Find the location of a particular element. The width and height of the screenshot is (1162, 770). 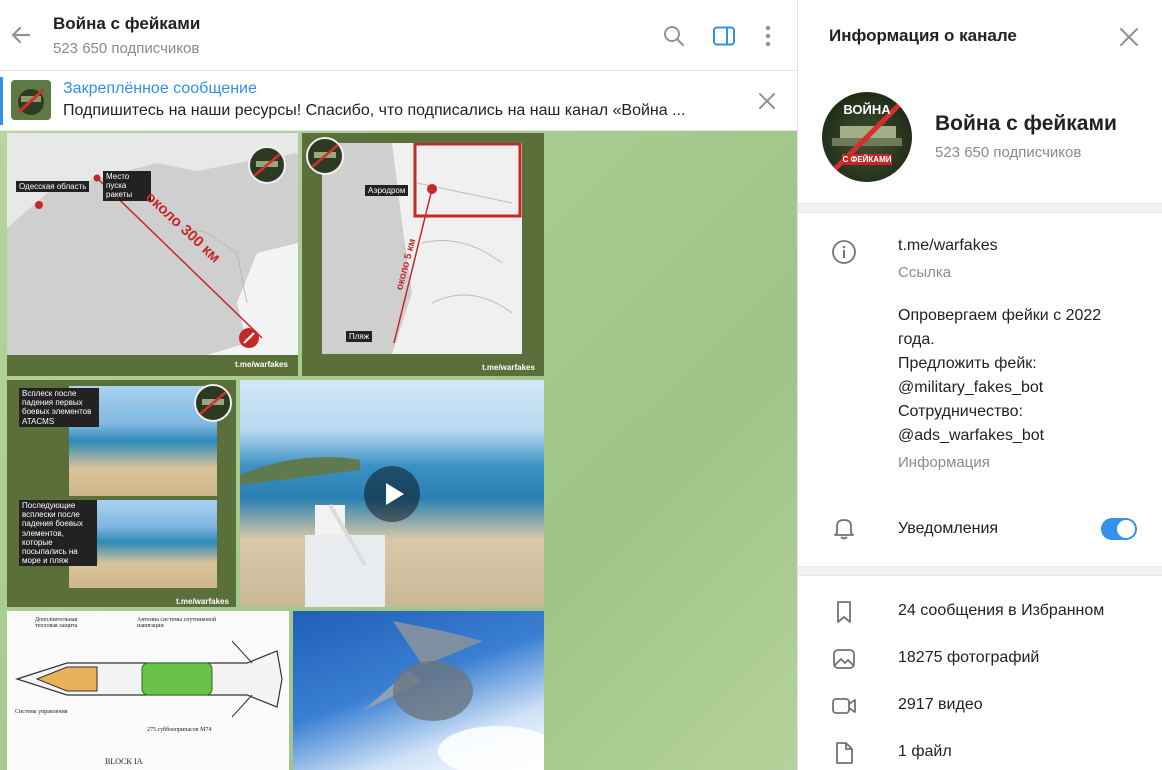

bookmark-icon is located at coordinates (844, 612).